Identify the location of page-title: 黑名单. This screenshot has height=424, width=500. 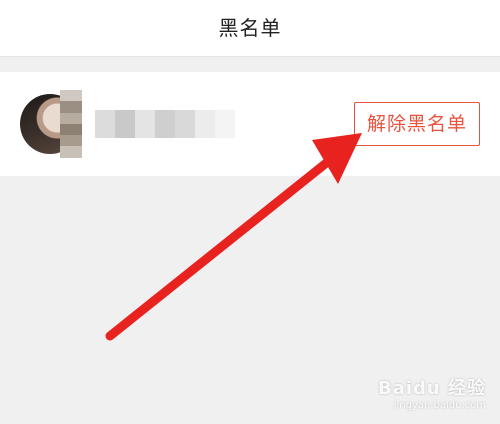
(250, 28).